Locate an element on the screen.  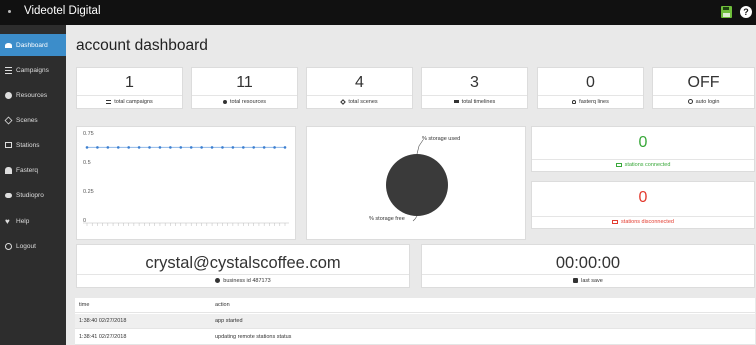
business-id: business id 487173 is located at coordinates (247, 281).